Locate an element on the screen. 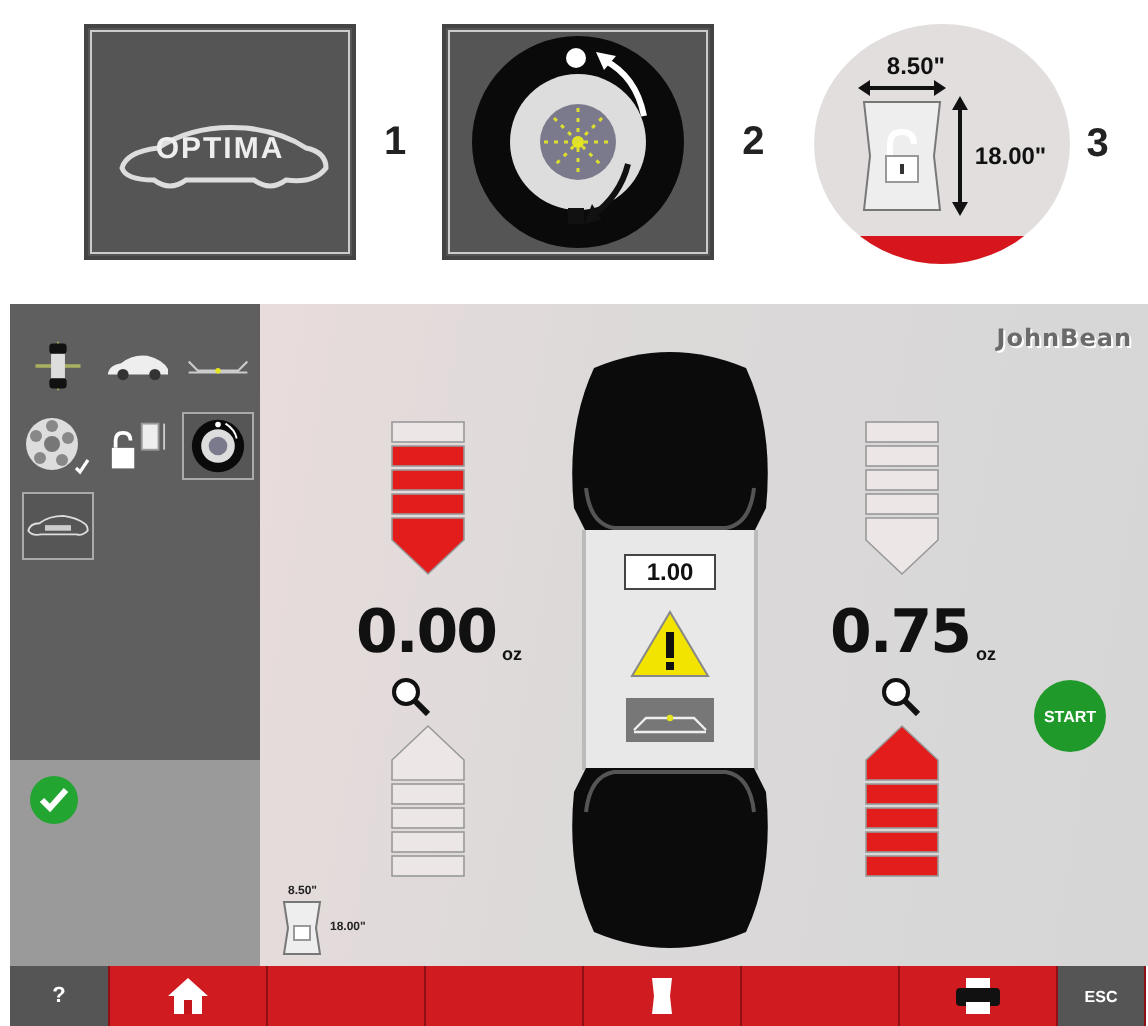 The image size is (1148, 1026). weight-reading: 0.75 is located at coordinates (900, 634).